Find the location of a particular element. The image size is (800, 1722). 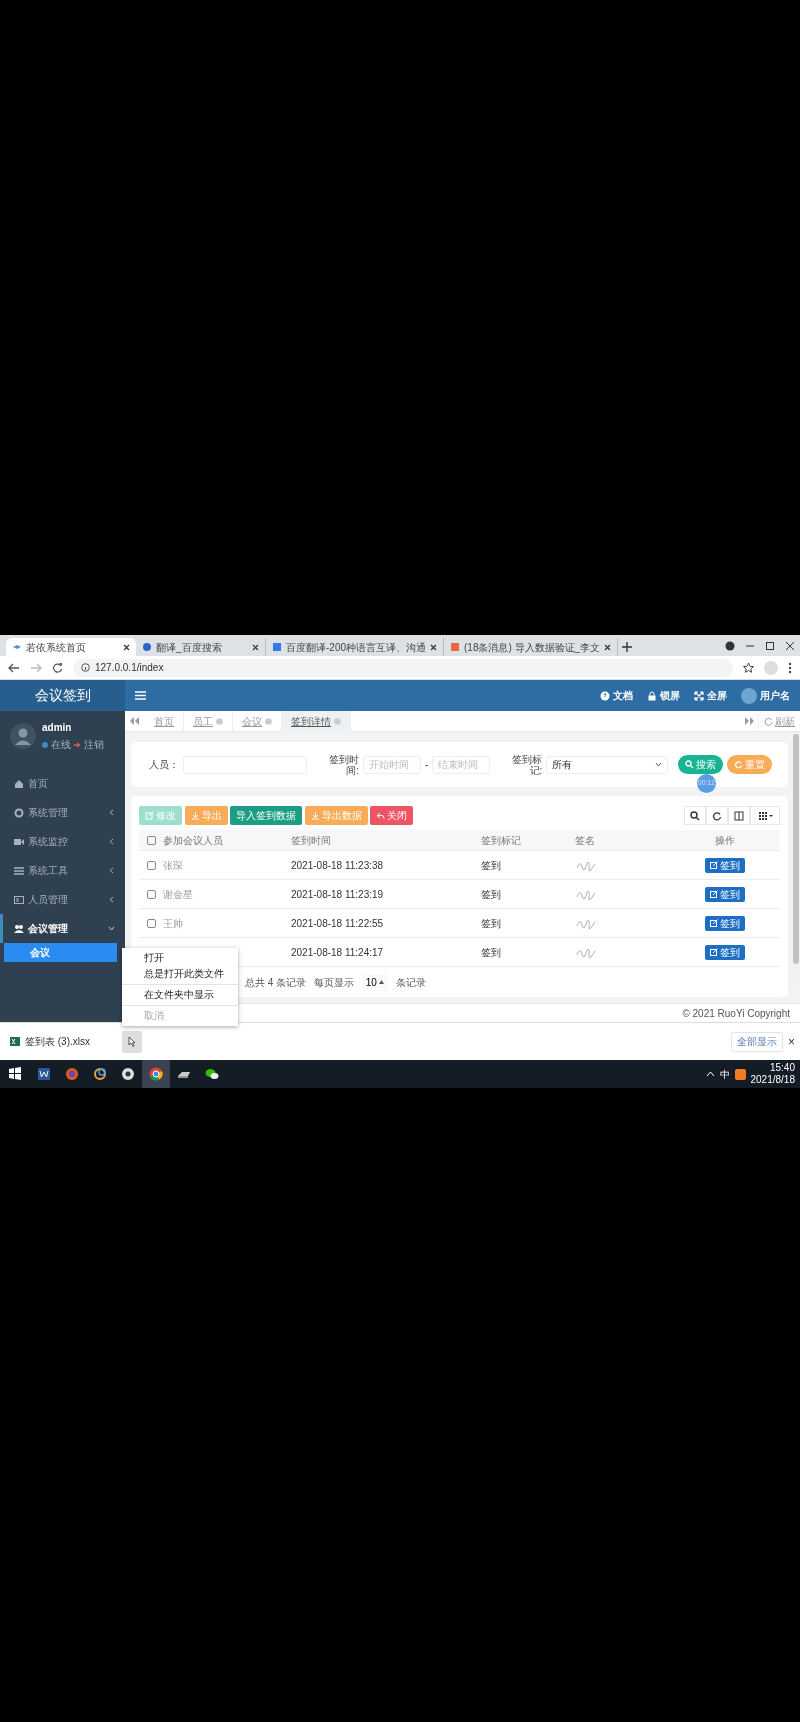

user-name: admin is located at coordinates (57, 727).